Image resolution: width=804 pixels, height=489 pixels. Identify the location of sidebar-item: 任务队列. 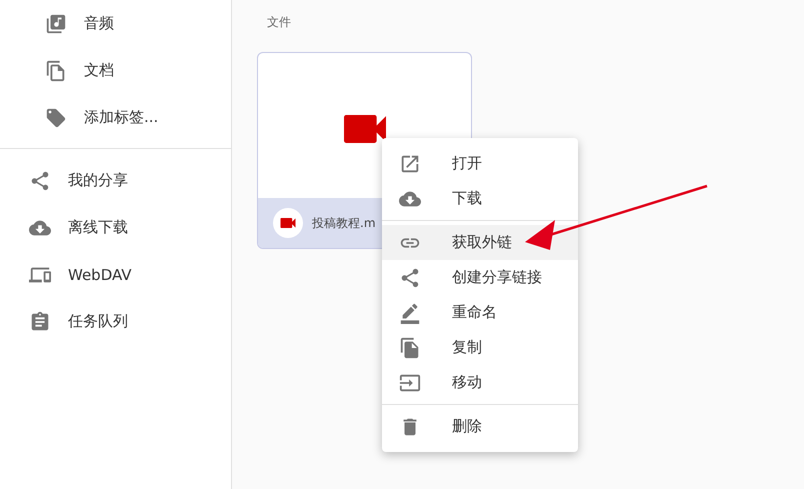
(115, 321).